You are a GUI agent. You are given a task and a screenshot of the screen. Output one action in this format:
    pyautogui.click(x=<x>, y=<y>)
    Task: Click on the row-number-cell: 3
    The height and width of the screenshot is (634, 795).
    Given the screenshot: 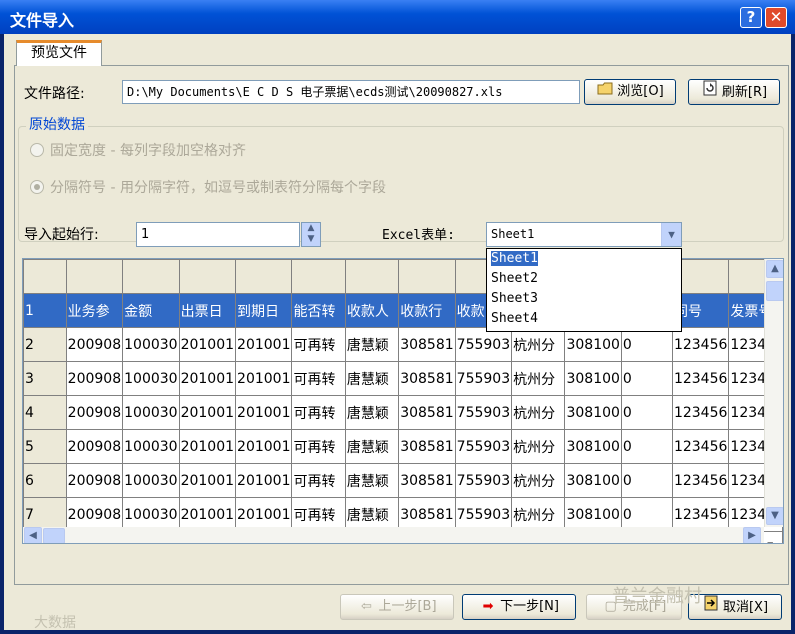 What is the action you would take?
    pyautogui.click(x=45, y=378)
    